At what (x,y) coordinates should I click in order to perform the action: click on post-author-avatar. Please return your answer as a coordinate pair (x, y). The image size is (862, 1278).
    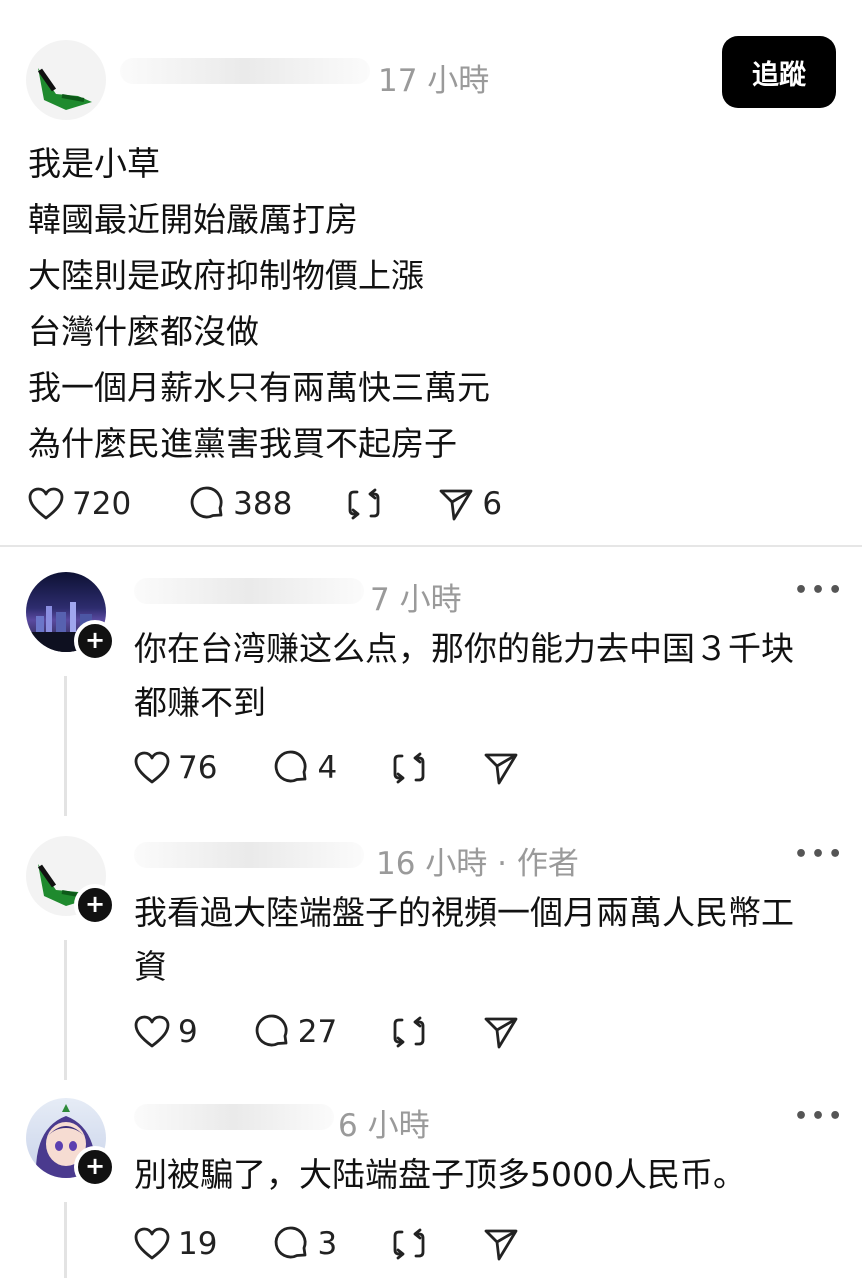
    Looking at the image, I should click on (66, 80).